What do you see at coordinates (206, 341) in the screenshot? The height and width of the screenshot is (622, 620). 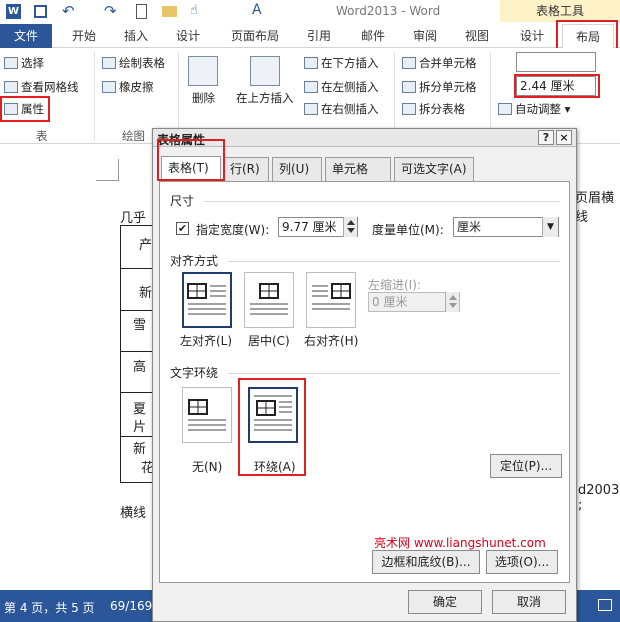 I see `align-left-label: 左对齐(L)` at bounding box center [206, 341].